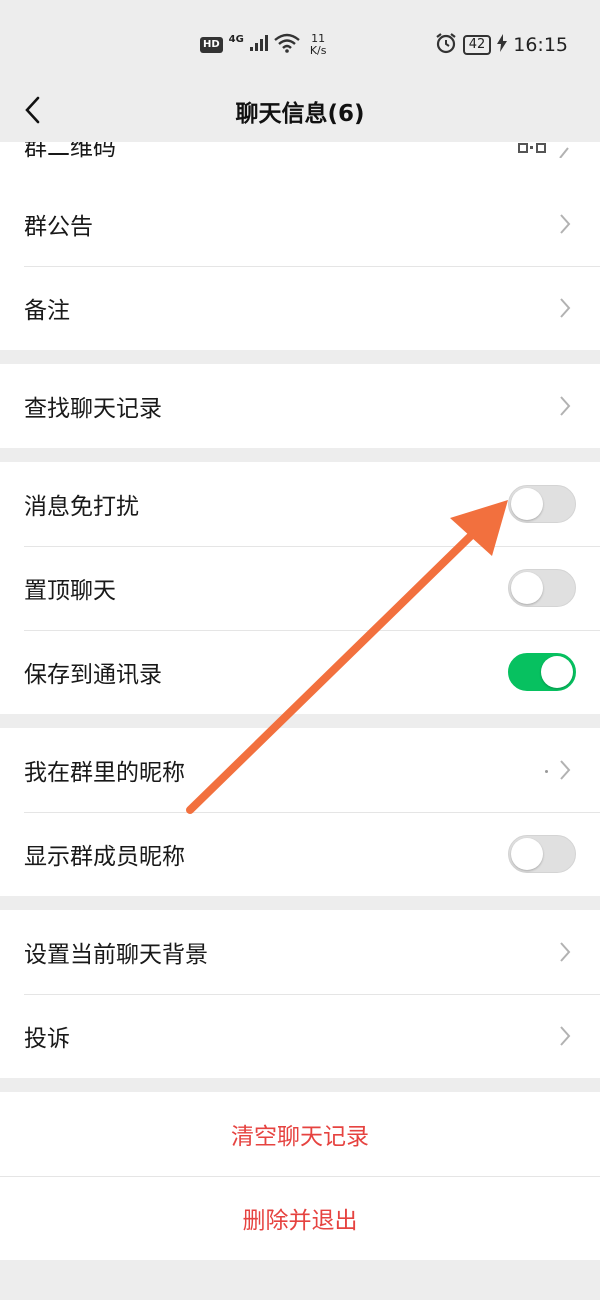 This screenshot has width=600, height=1300. Describe the element at coordinates (258, 45) in the screenshot. I see `signal-icon` at that location.